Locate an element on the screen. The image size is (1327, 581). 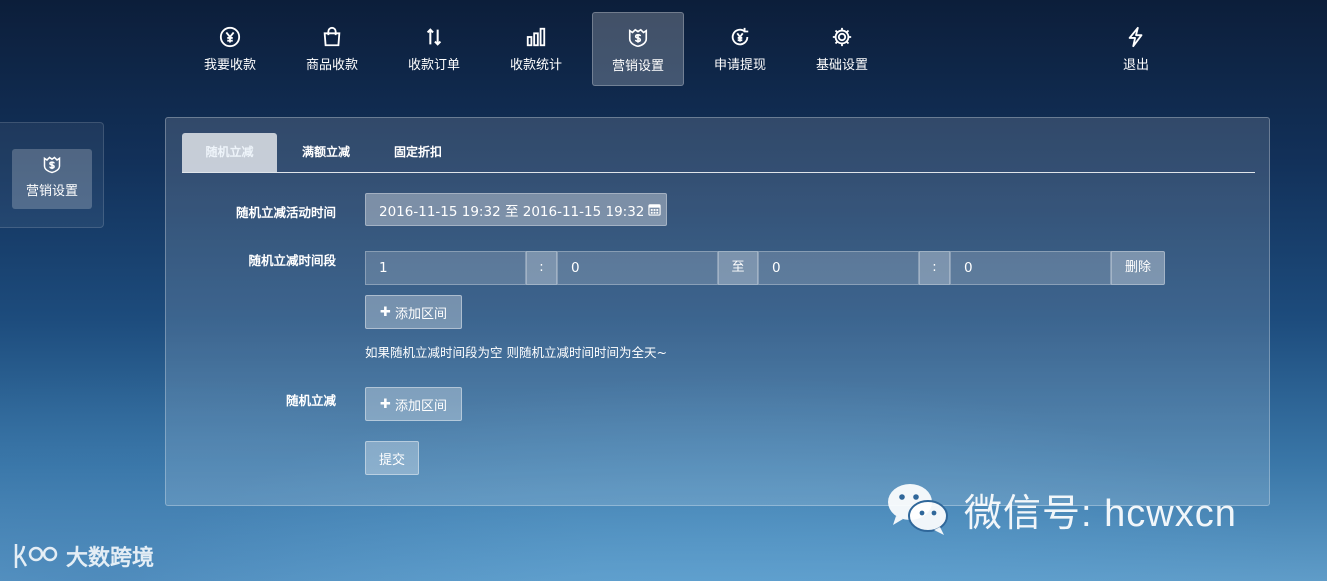
tab-bar: 随机立减 满额立减 固定折扣 is located at coordinates (718, 153).